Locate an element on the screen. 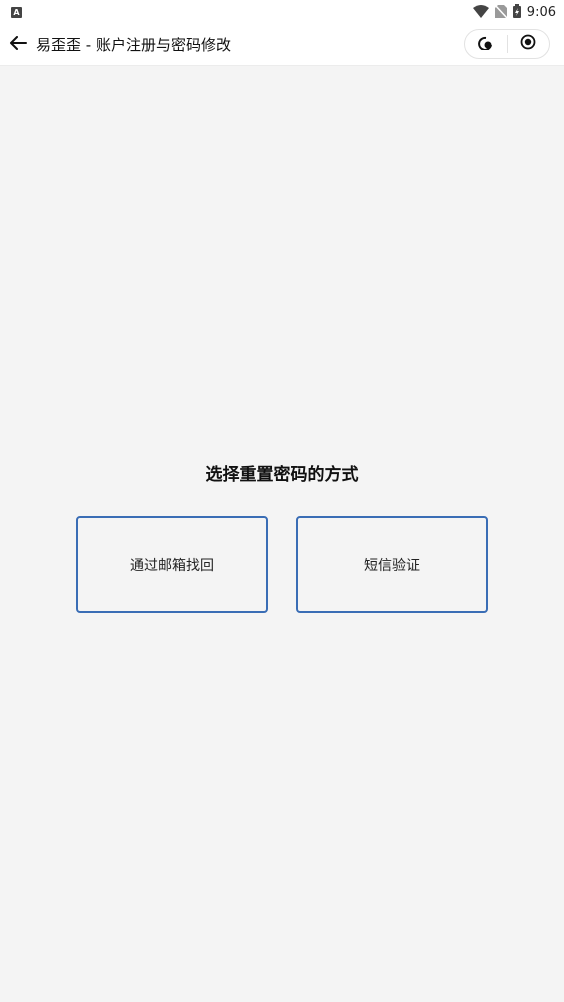 The width and height of the screenshot is (564, 1002). status-bar: A 9:06 is located at coordinates (282, 12).